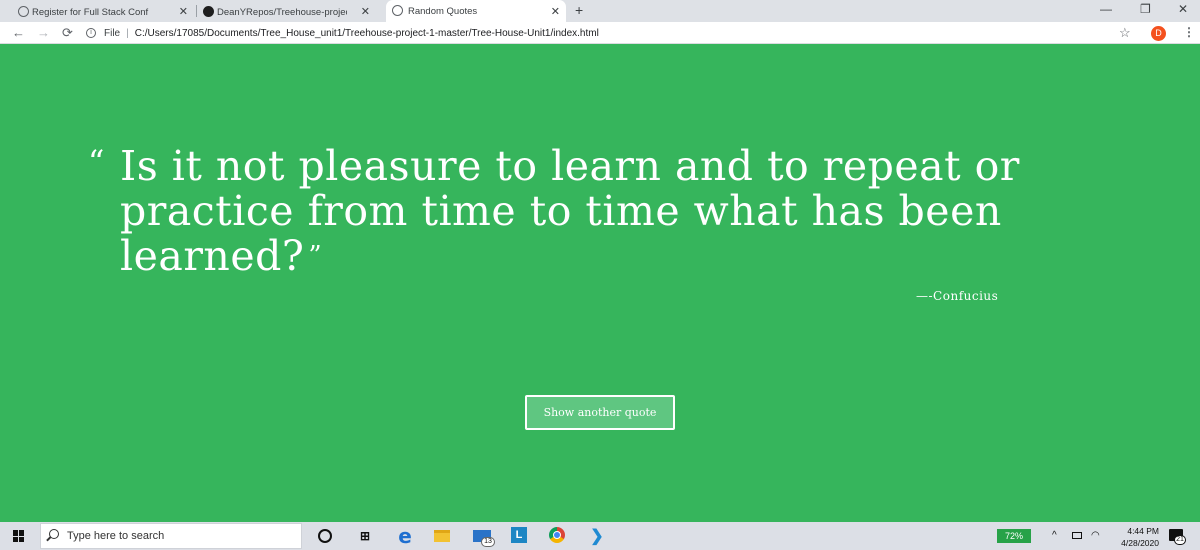 The height and width of the screenshot is (550, 1200). Describe the element at coordinates (208, 11) in the screenshot. I see `github-icon` at that location.